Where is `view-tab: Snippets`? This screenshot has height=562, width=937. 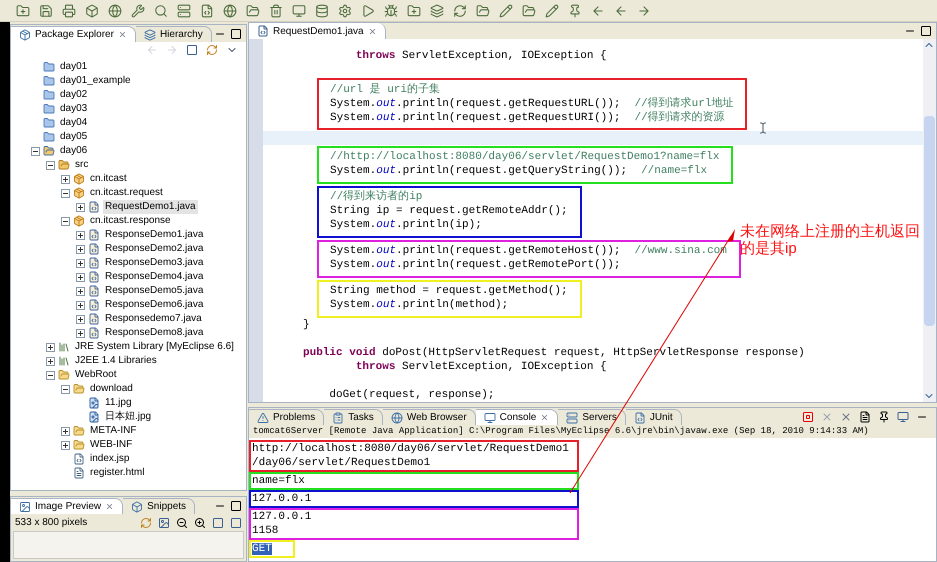
view-tab: Snippets is located at coordinates (159, 506).